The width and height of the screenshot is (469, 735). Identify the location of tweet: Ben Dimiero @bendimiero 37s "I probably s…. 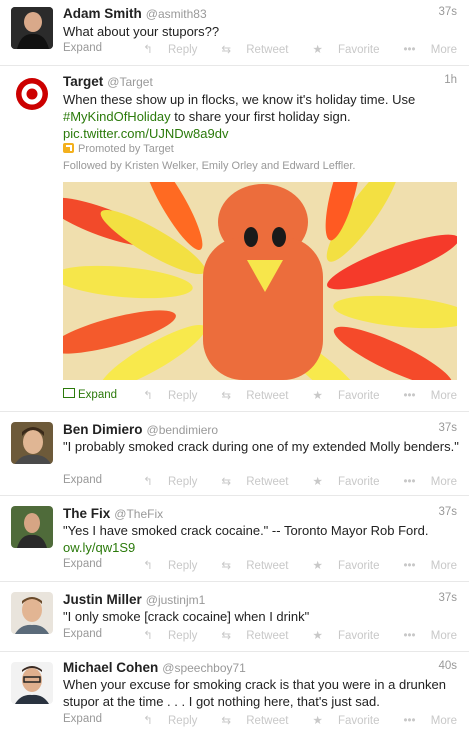
(234, 454).